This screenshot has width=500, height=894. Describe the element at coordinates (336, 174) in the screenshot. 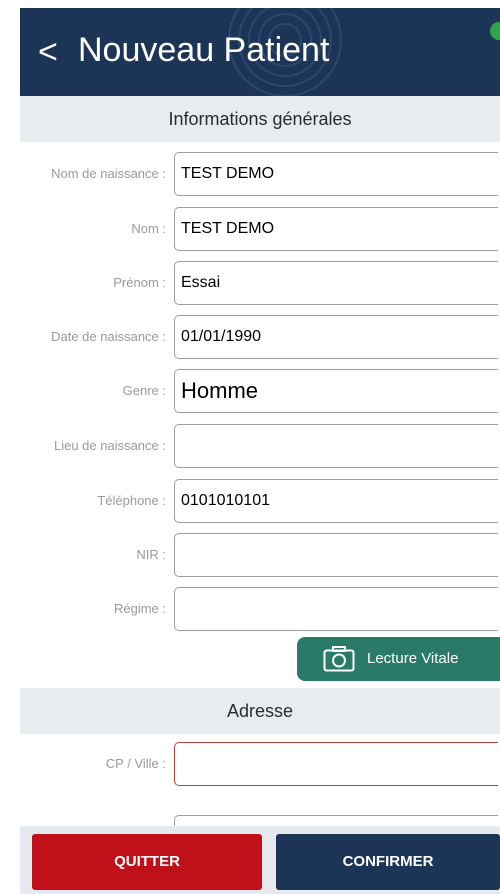

I see `birth-name-field: TEST DEMO` at that location.